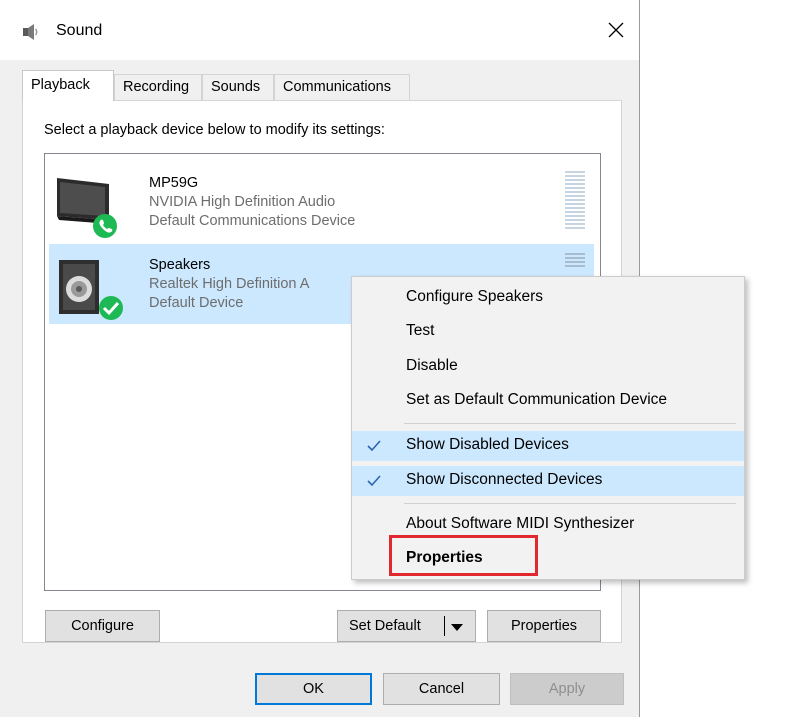  What do you see at coordinates (537, 399) in the screenshot?
I see `menu-item-label: Set as Default Communication Device` at bounding box center [537, 399].